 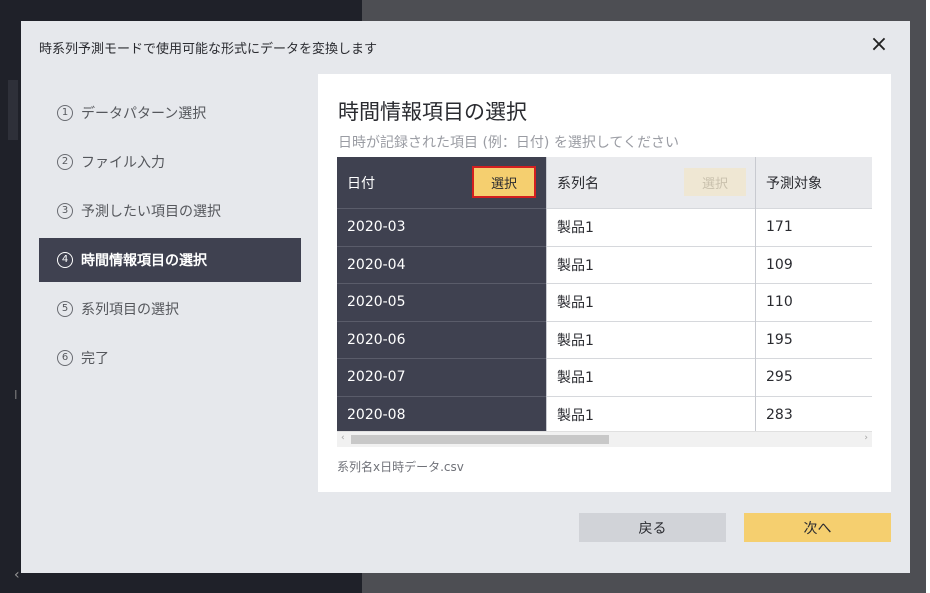 I want to click on step-number-icon: 3, so click(x=65, y=211).